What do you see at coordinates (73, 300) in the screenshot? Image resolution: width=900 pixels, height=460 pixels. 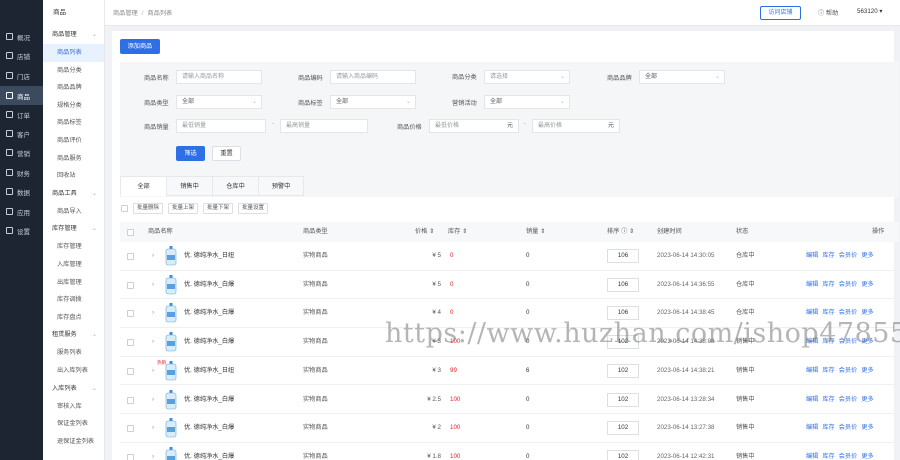 I see `submenu-item: 库存调拨` at bounding box center [73, 300].